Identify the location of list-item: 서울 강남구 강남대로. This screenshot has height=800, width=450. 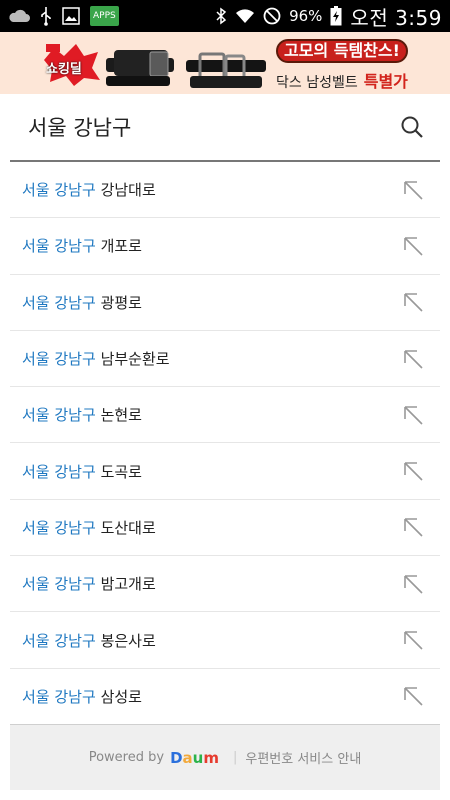
(225, 190).